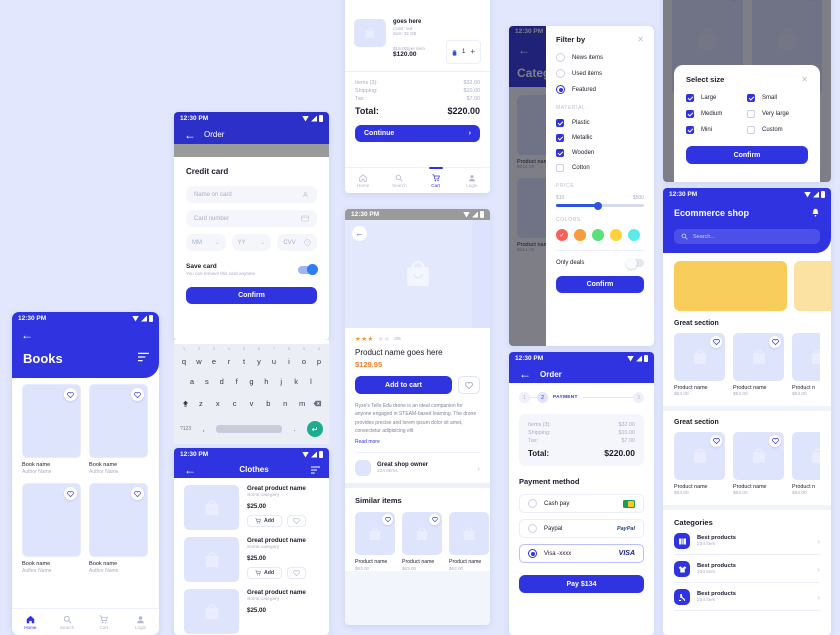  I want to click on key-l: l, so click(311, 381).